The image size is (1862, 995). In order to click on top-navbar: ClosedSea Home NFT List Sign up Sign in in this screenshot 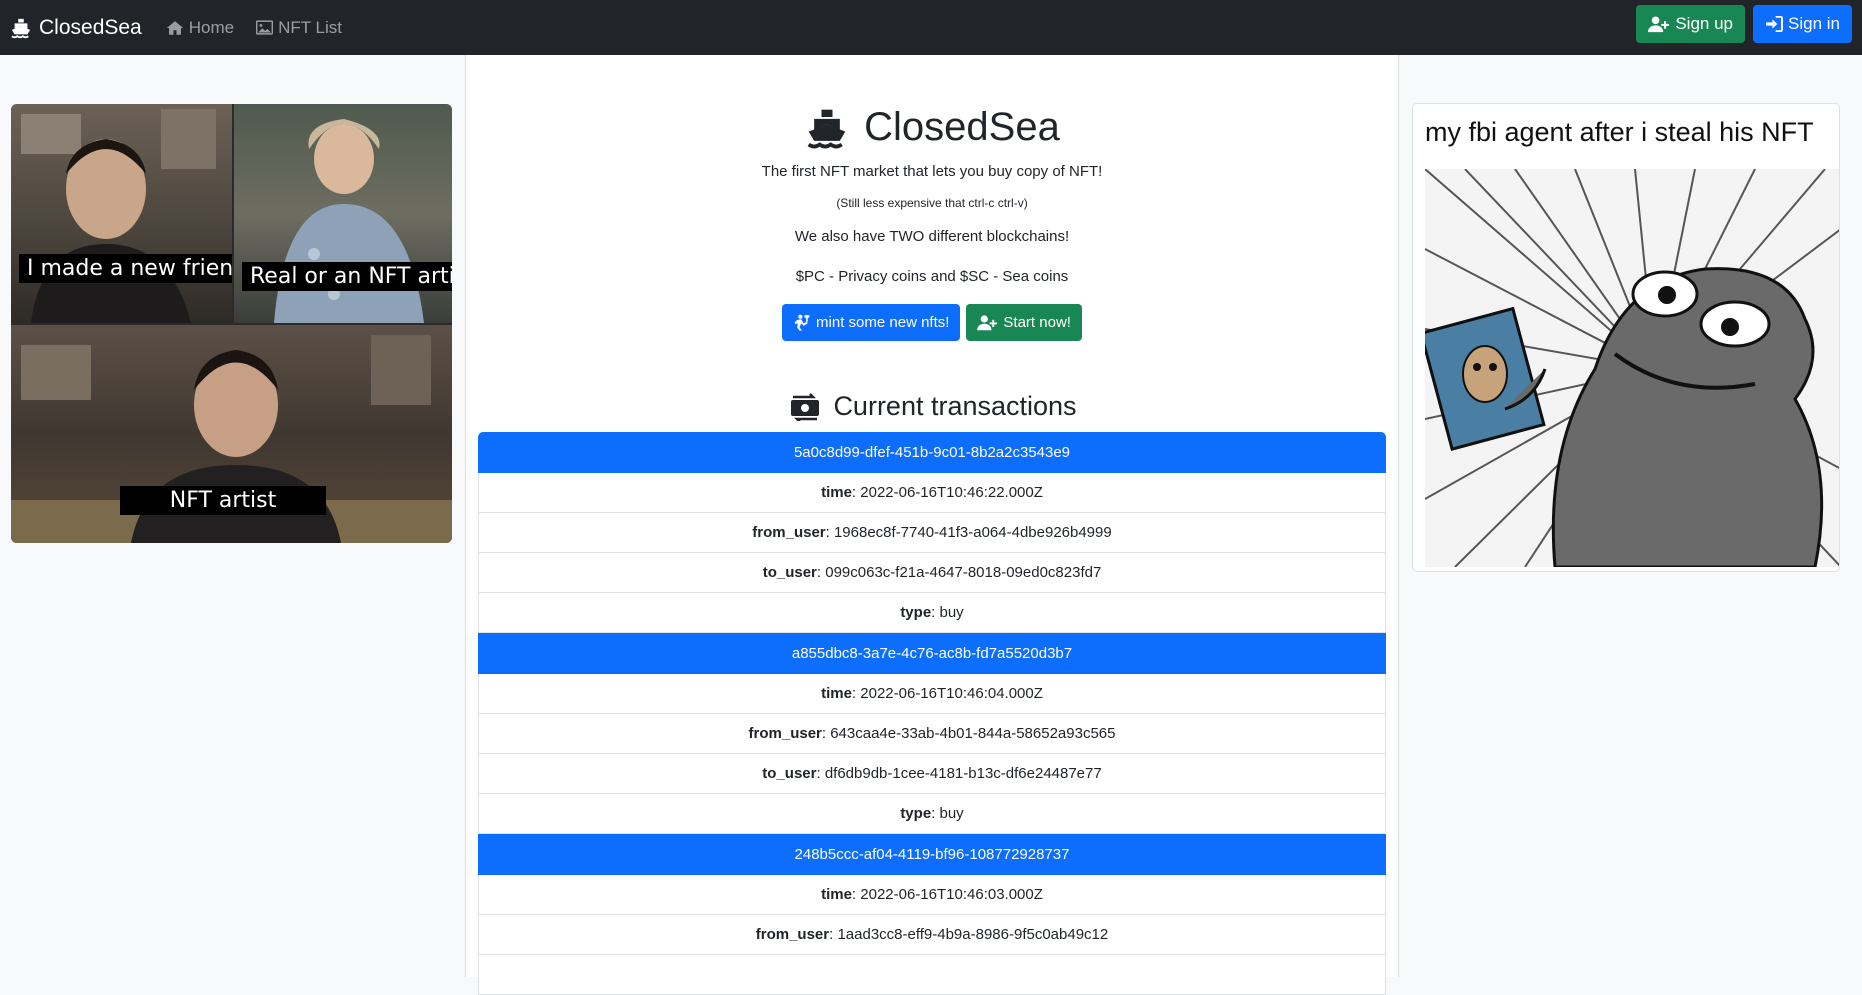, I will do `click(931, 27)`.